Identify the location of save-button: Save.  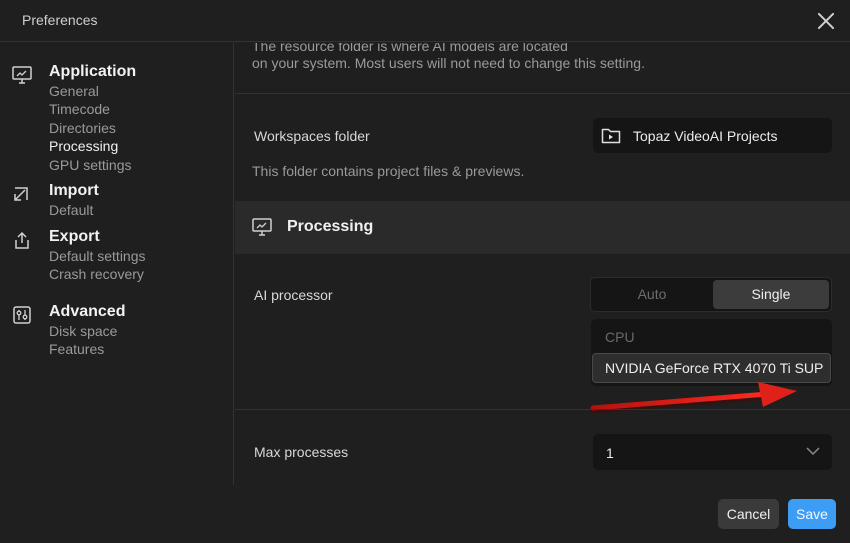
(812, 514).